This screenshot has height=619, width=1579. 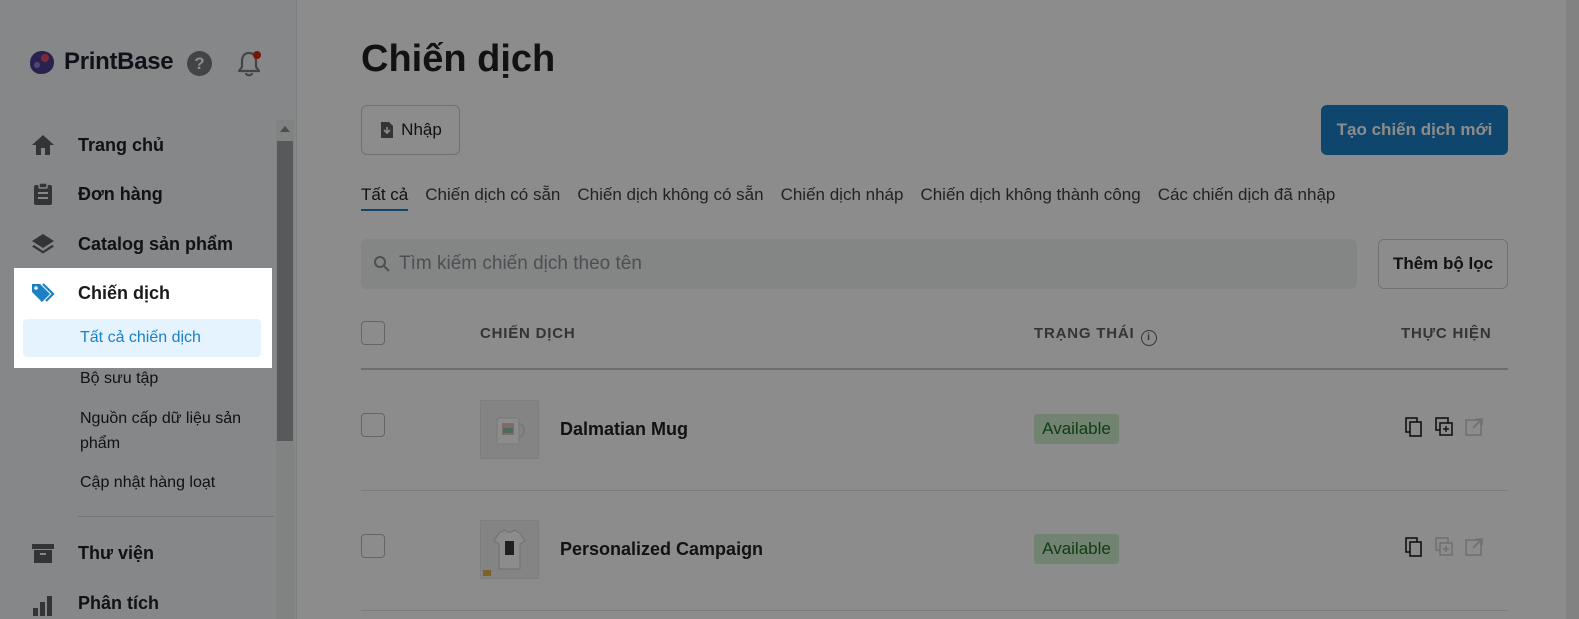 I want to click on tags-icon, so click(x=43, y=292).